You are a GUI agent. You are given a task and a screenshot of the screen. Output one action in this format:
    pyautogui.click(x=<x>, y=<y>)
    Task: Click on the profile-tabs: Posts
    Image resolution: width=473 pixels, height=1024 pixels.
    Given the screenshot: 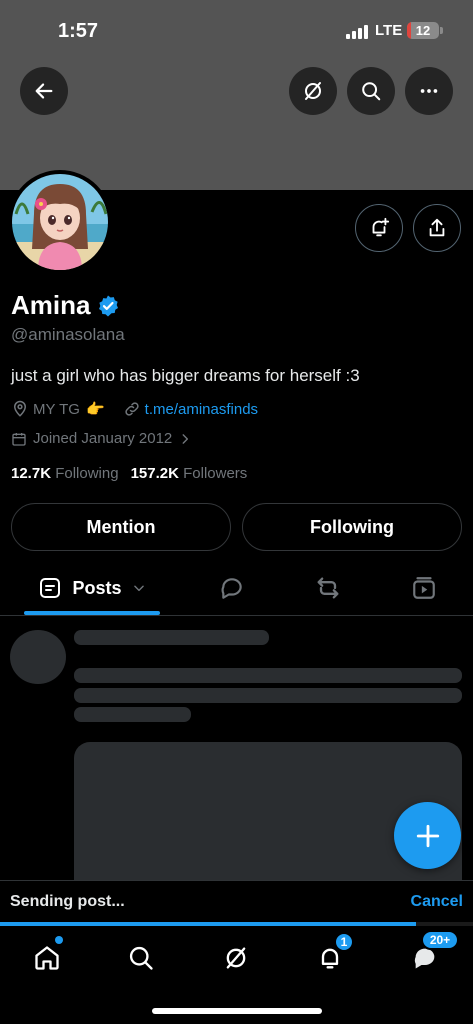 What is the action you would take?
    pyautogui.click(x=236, y=588)
    